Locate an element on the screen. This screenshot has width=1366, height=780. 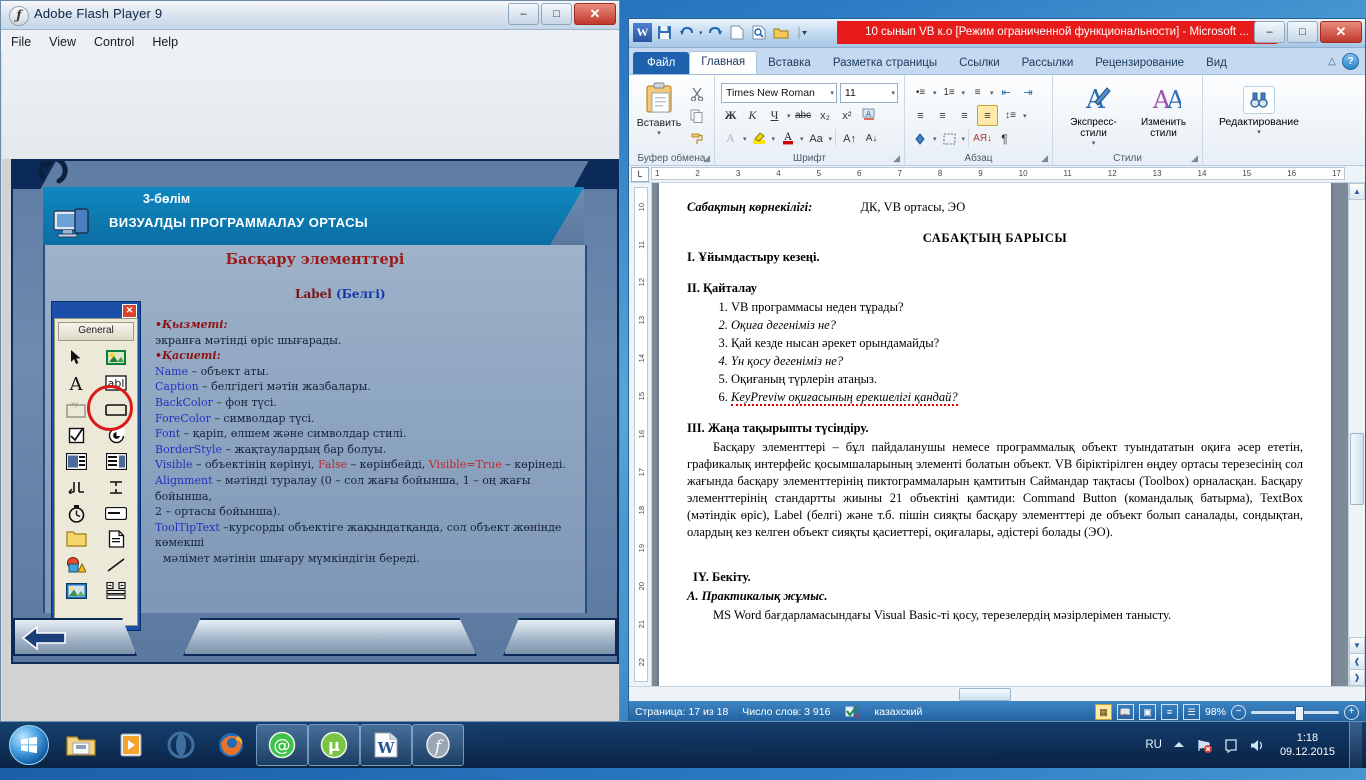
data-tool-icon is located at coordinates (116, 591).